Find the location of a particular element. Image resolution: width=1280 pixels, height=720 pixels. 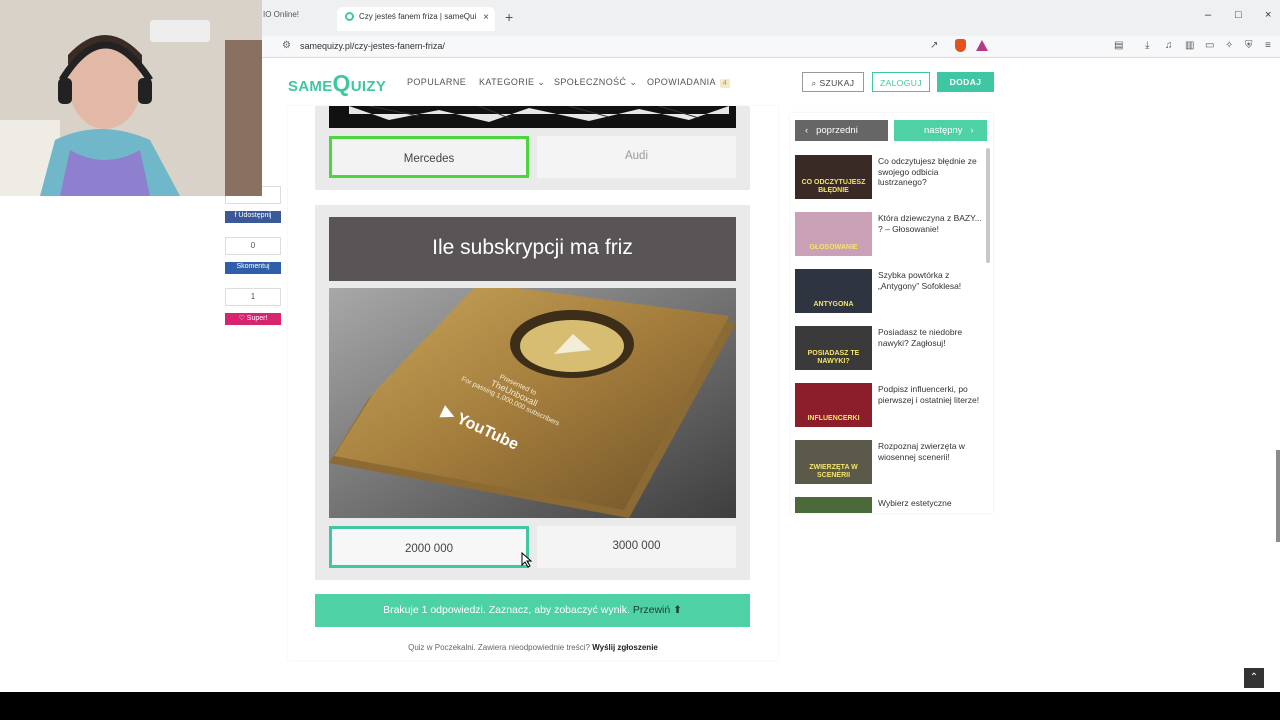

nav-opowiadania: OPOWIADANIA 4 is located at coordinates (689, 82).